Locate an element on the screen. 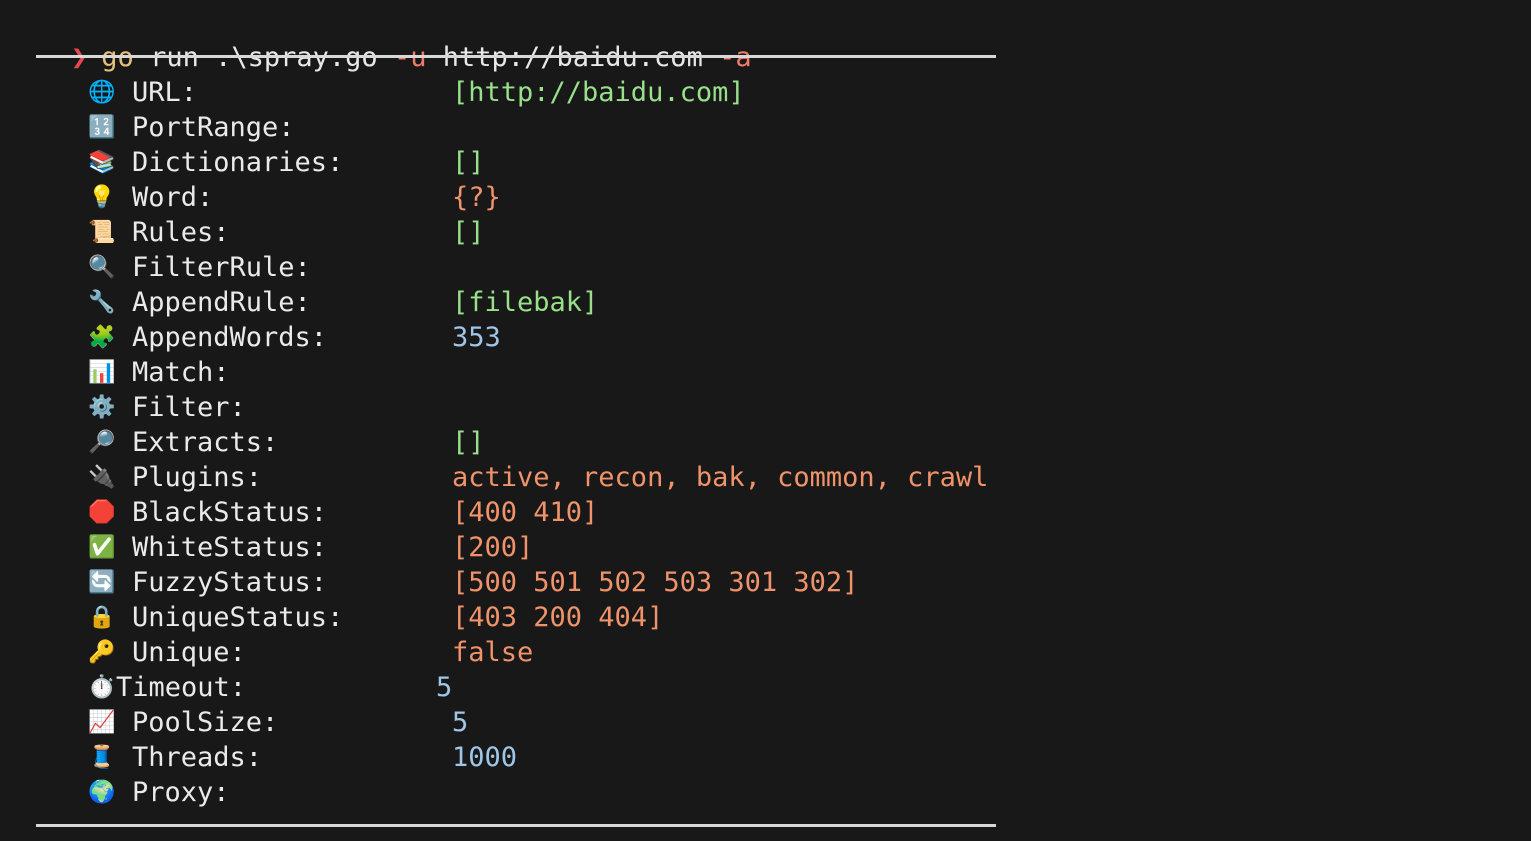  stop-sign-icon: 🛑 is located at coordinates (102, 512).